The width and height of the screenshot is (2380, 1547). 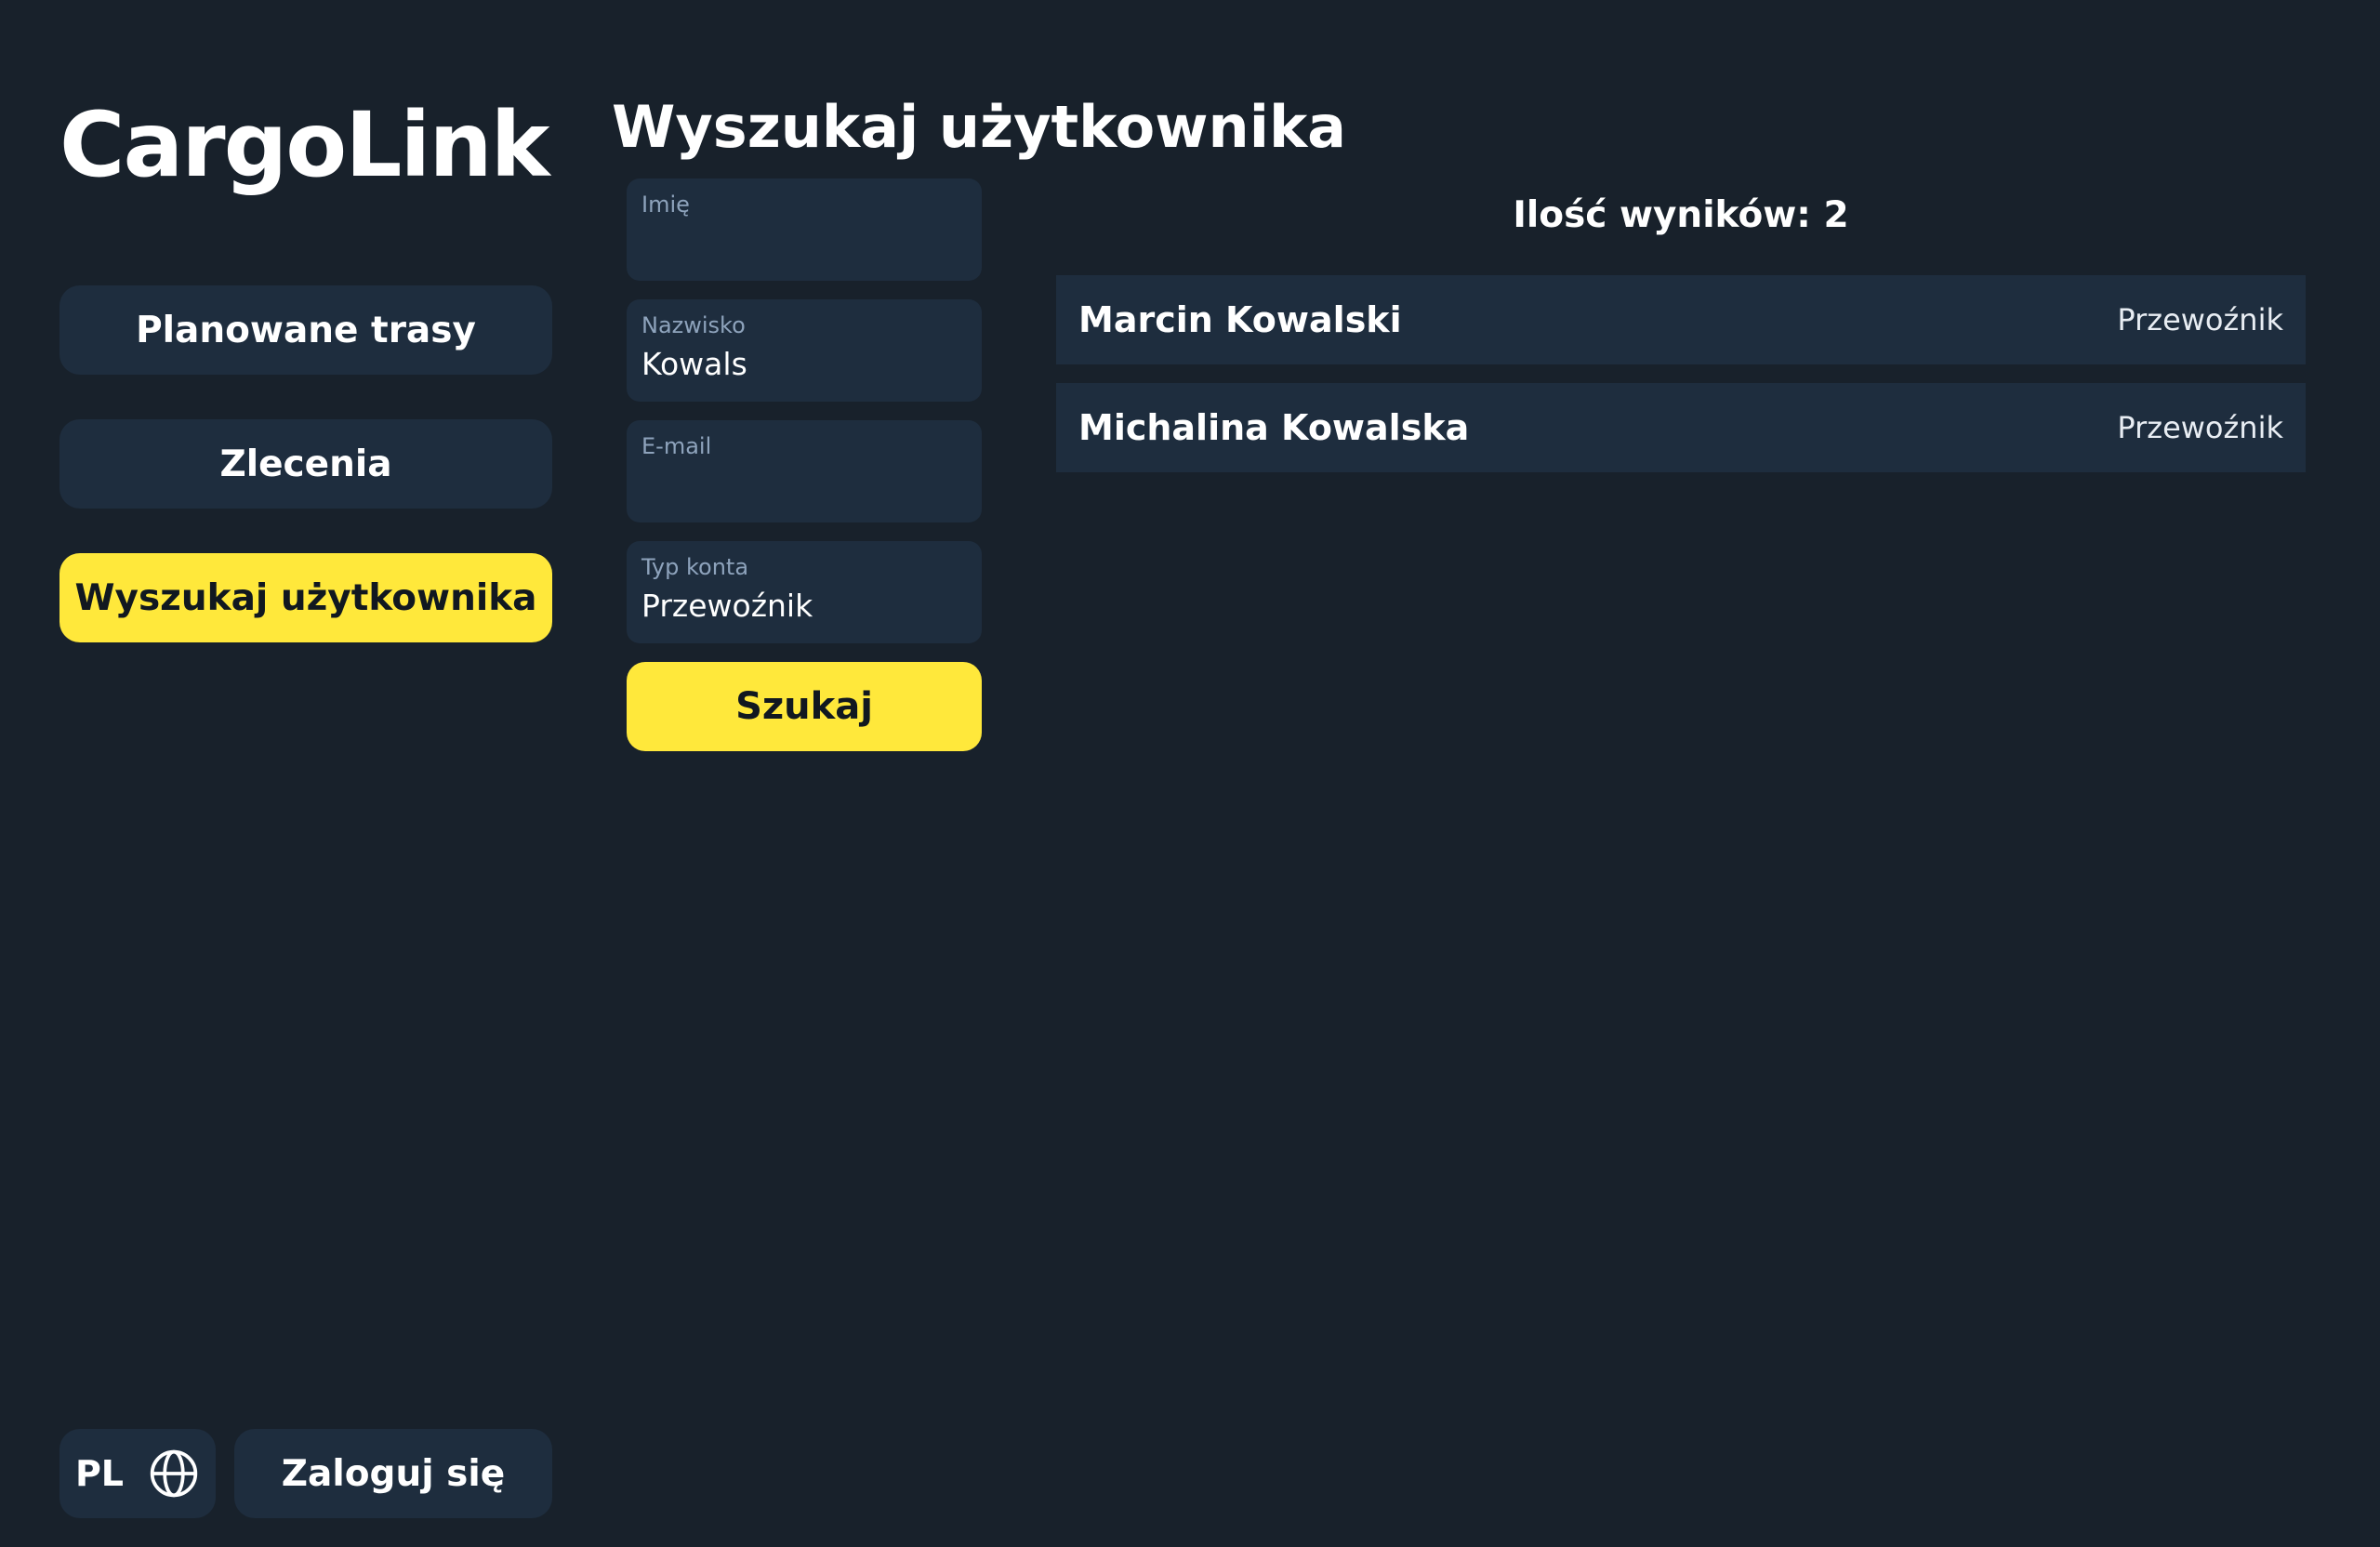 What do you see at coordinates (804, 471) in the screenshot?
I see `email-field: E-mail` at bounding box center [804, 471].